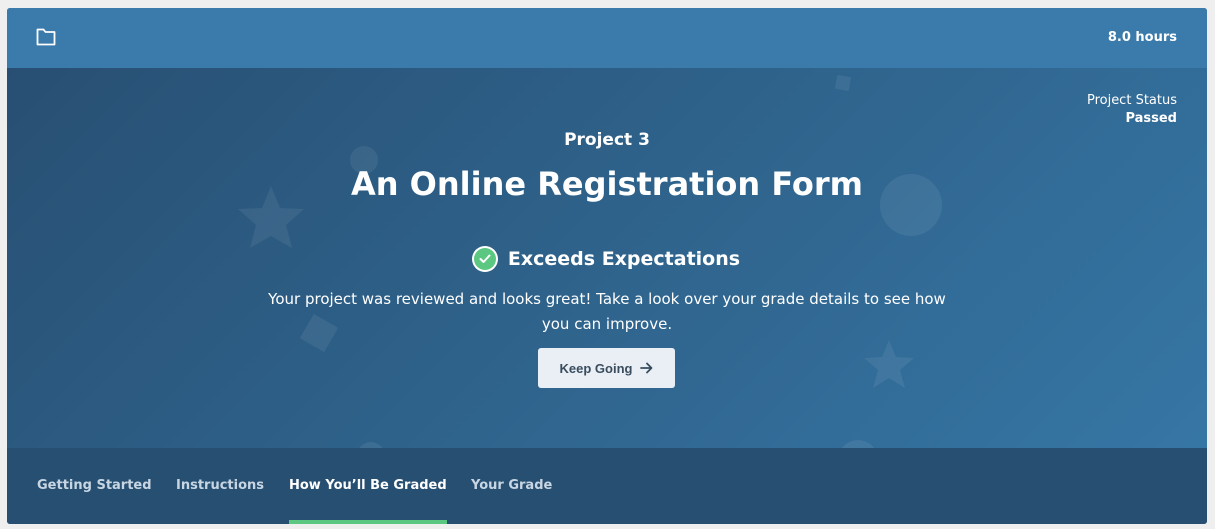 The image size is (1215, 529). I want to click on arrow-right-icon, so click(646, 368).